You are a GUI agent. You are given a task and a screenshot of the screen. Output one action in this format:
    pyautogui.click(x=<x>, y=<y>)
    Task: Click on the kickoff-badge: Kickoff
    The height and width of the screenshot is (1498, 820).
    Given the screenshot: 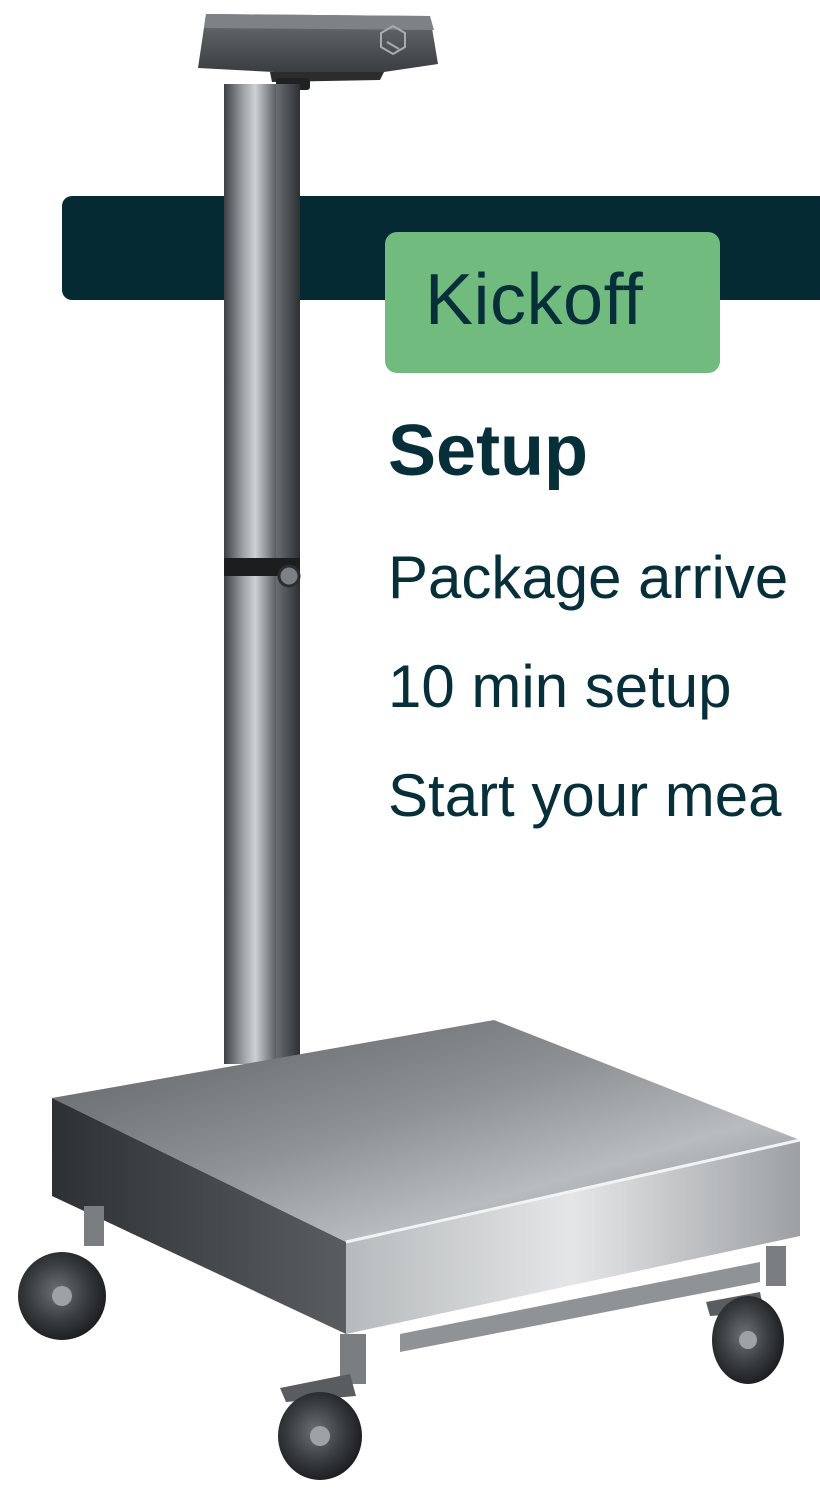 What is the action you would take?
    pyautogui.click(x=552, y=302)
    